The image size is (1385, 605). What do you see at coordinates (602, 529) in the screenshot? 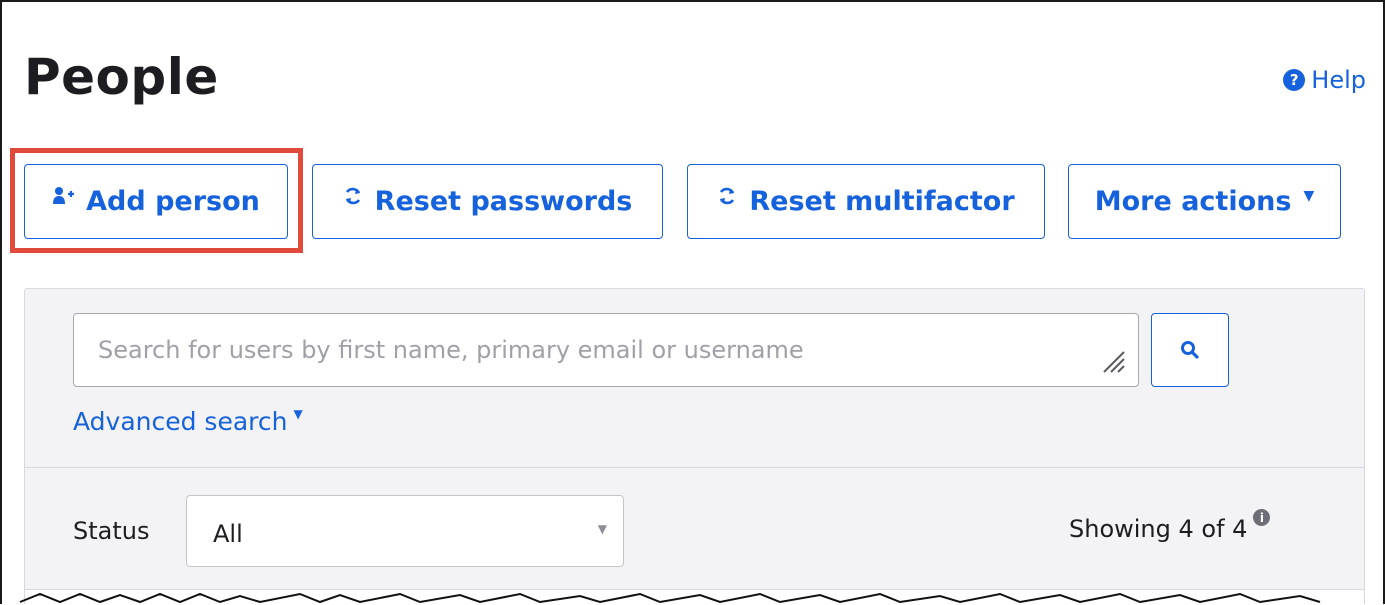
I see `chevron-down-icon: ▼` at bounding box center [602, 529].